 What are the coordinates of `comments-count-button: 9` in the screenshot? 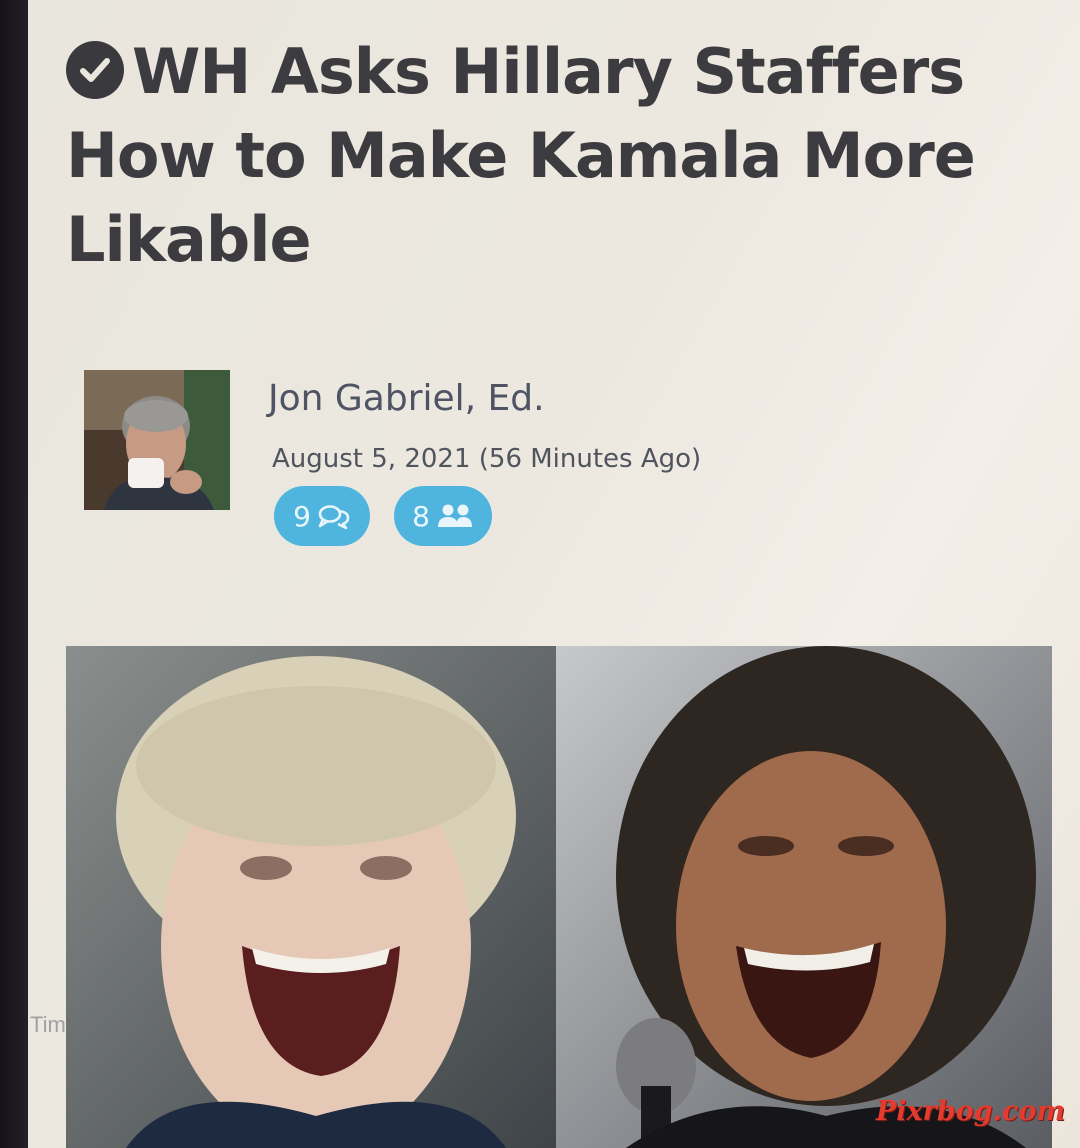 It's located at (322, 516).